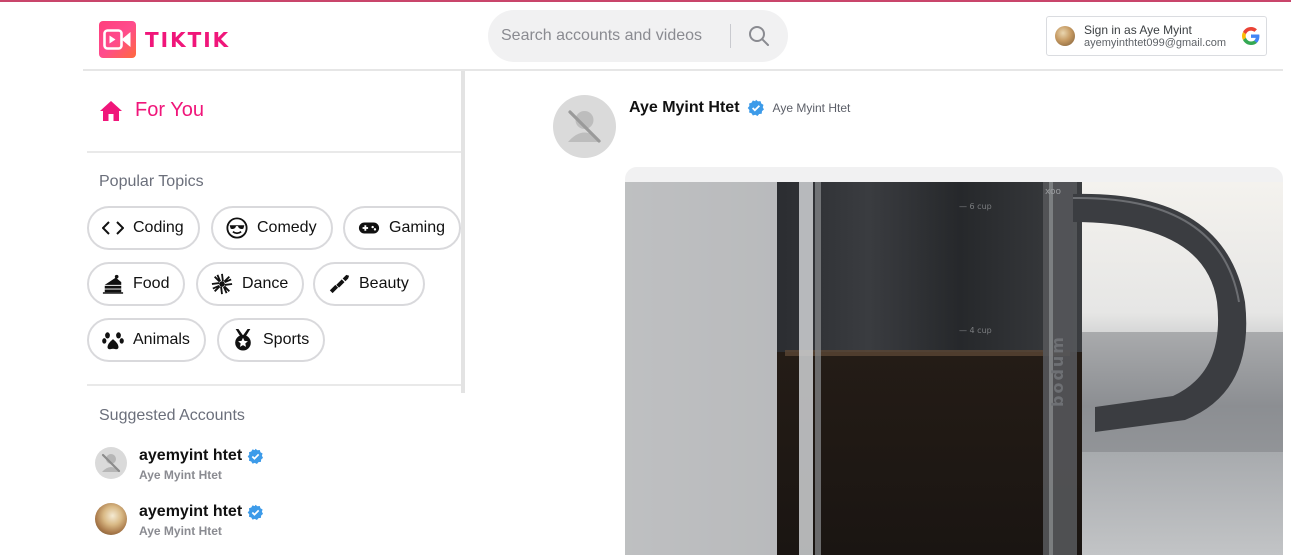  I want to click on topic-chip-comedy: Comedy, so click(272, 228).